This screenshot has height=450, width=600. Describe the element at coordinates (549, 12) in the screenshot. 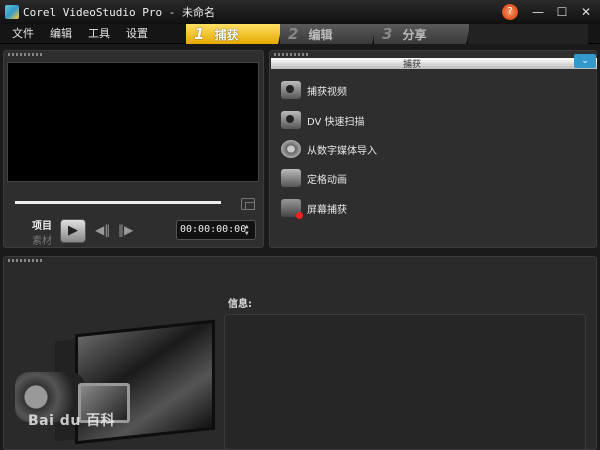

I see `window-controls: ? — ☐ ✕` at that location.